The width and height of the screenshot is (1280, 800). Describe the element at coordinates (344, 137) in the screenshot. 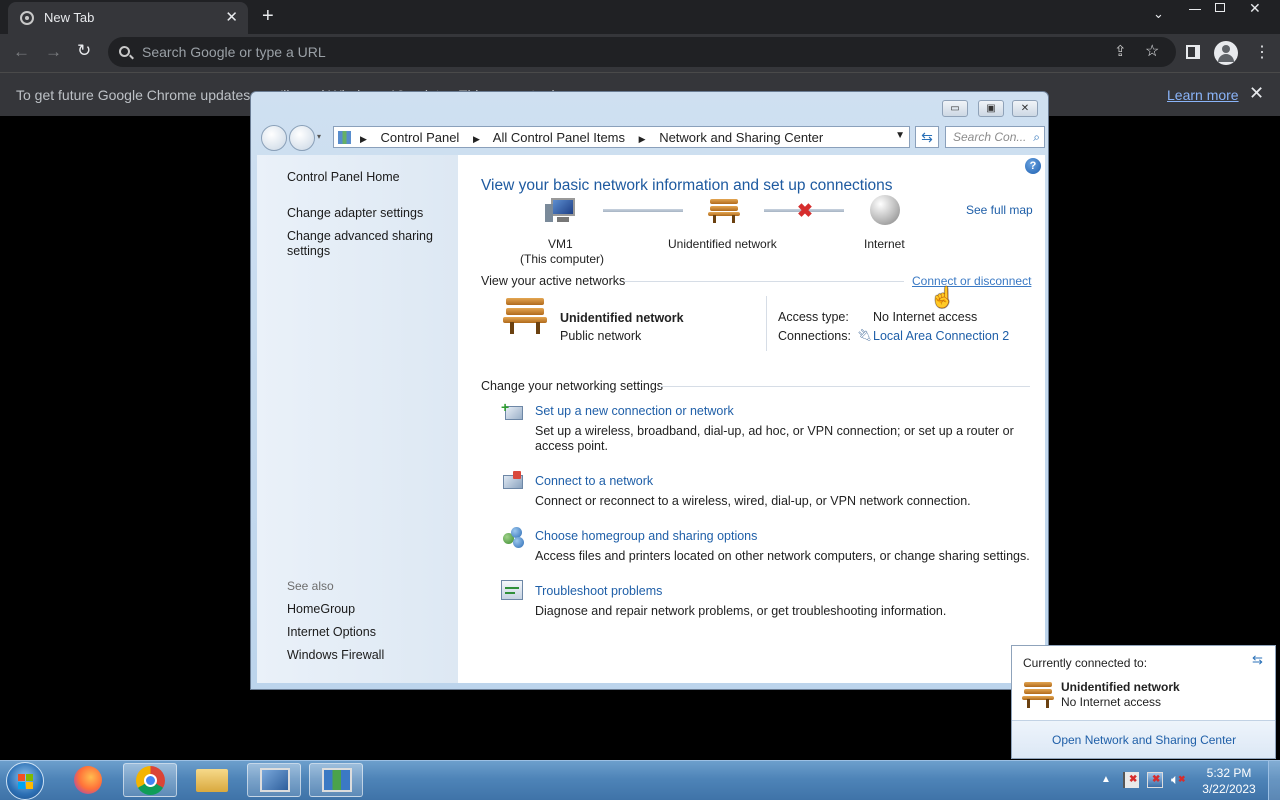

I see `control-panel-icon` at that location.